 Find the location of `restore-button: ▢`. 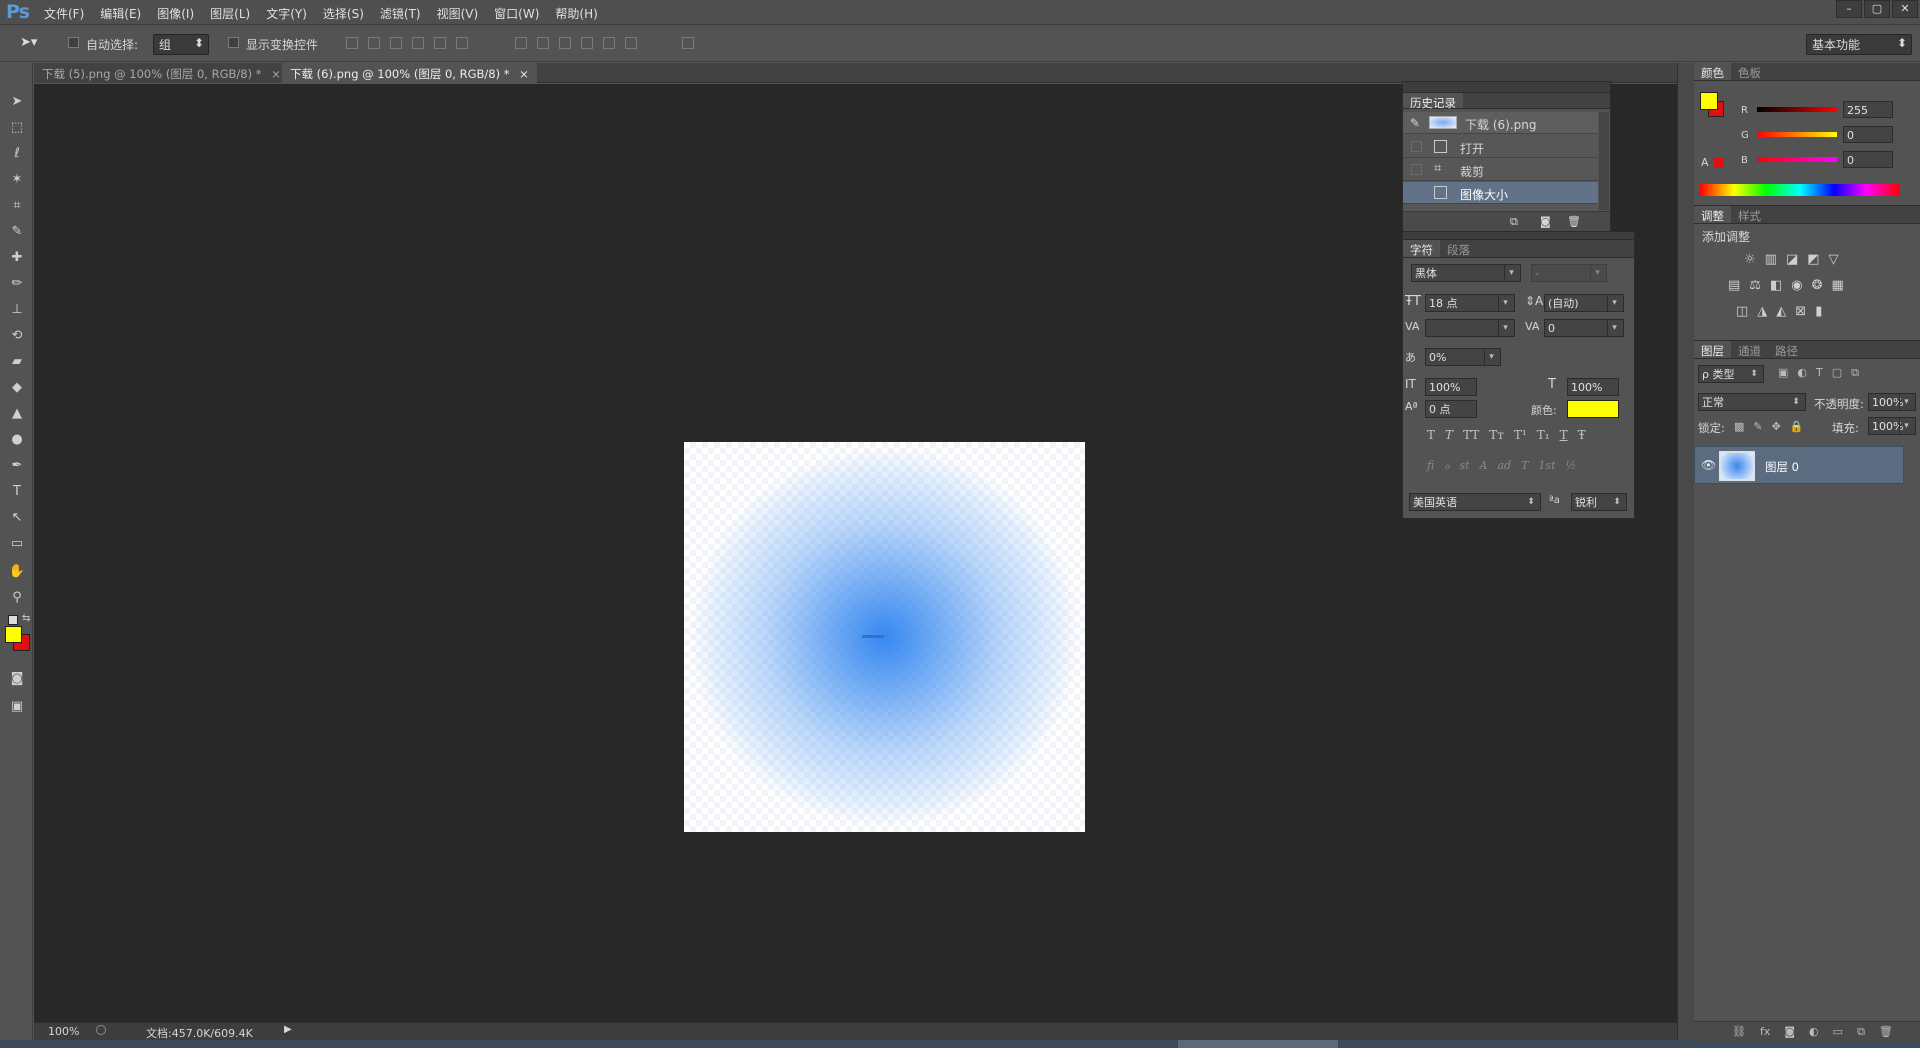

restore-button: ▢ is located at coordinates (1877, 9).